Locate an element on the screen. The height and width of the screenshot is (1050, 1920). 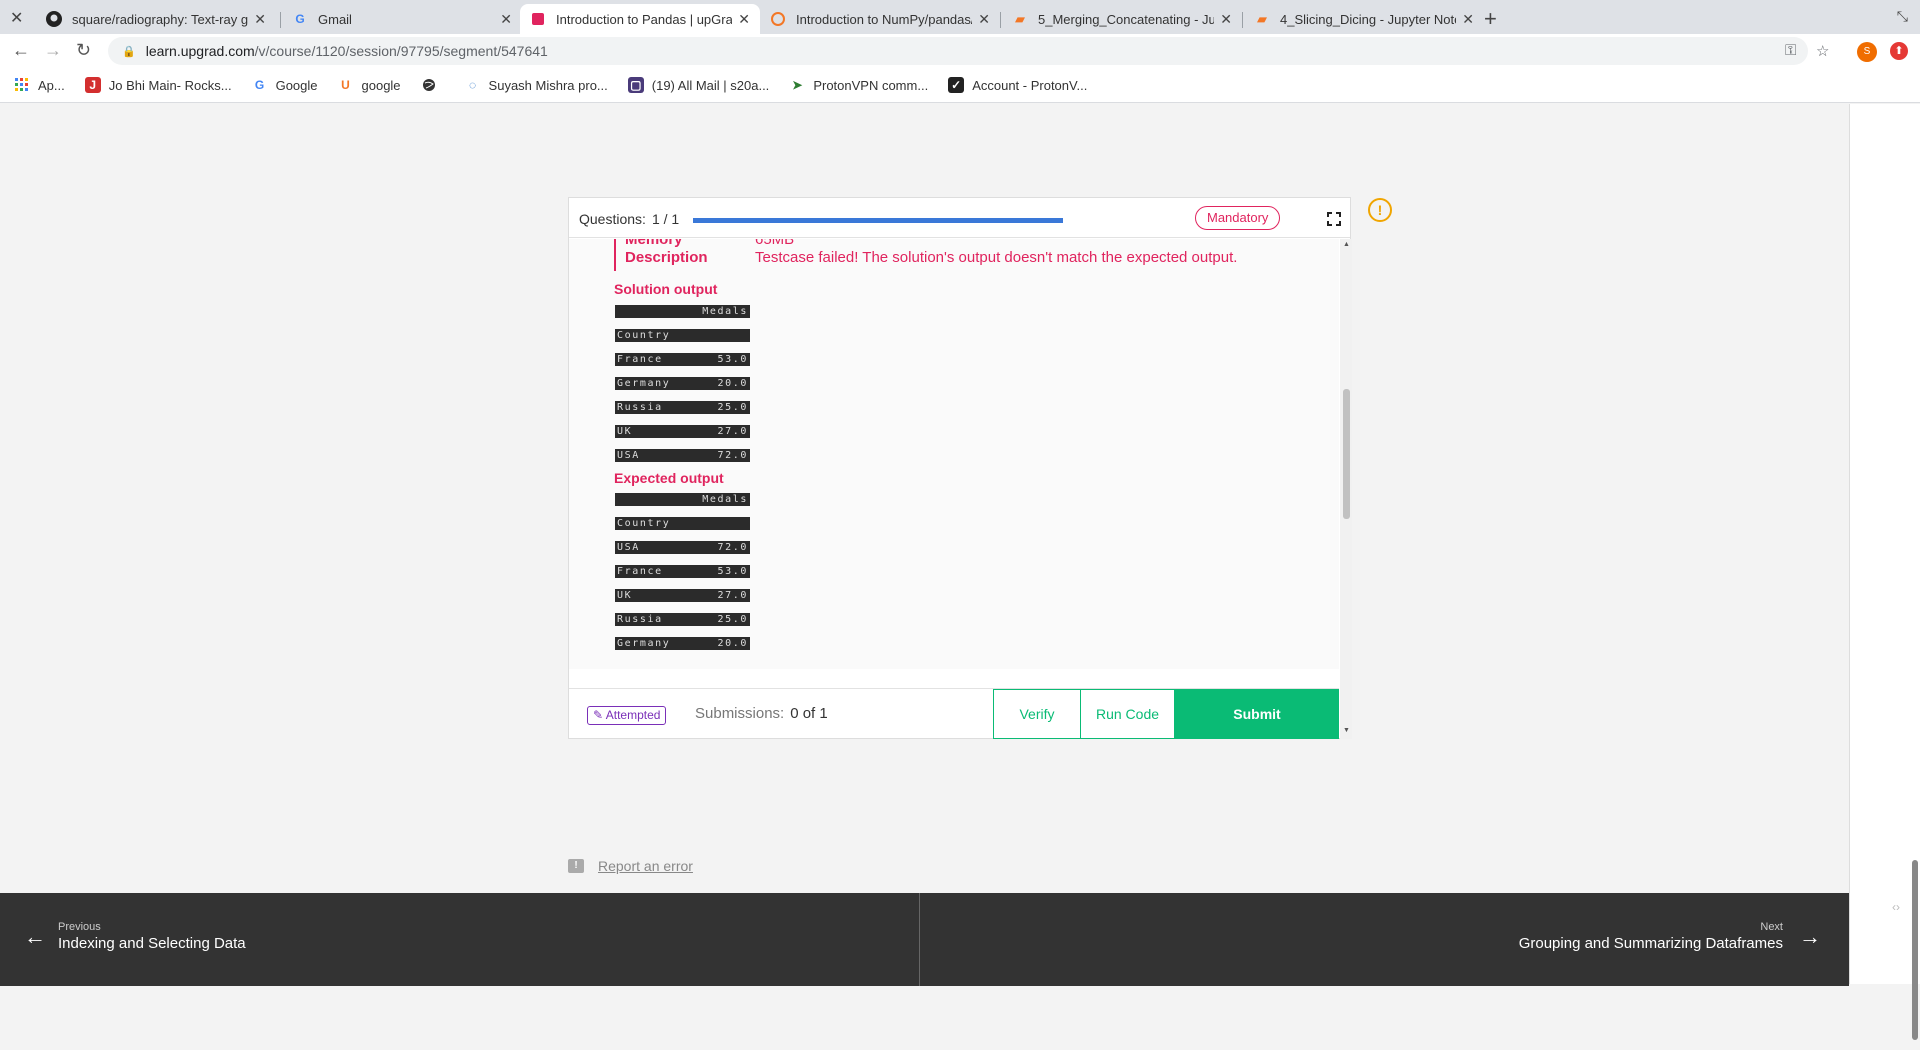
tab-title: 4_Slicing_Dicing - Jupyter Noteb is located at coordinates (1368, 19).